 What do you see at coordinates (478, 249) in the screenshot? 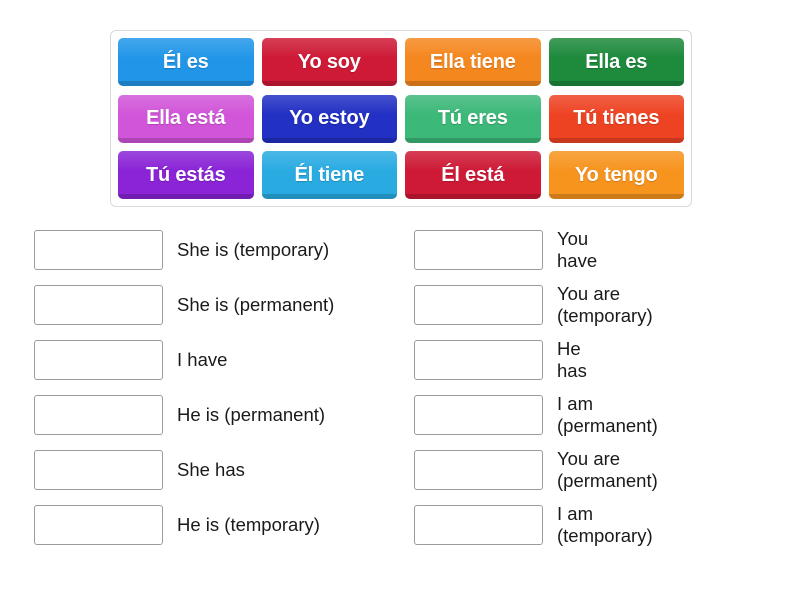
I see `drop-zone-you-have` at bounding box center [478, 249].